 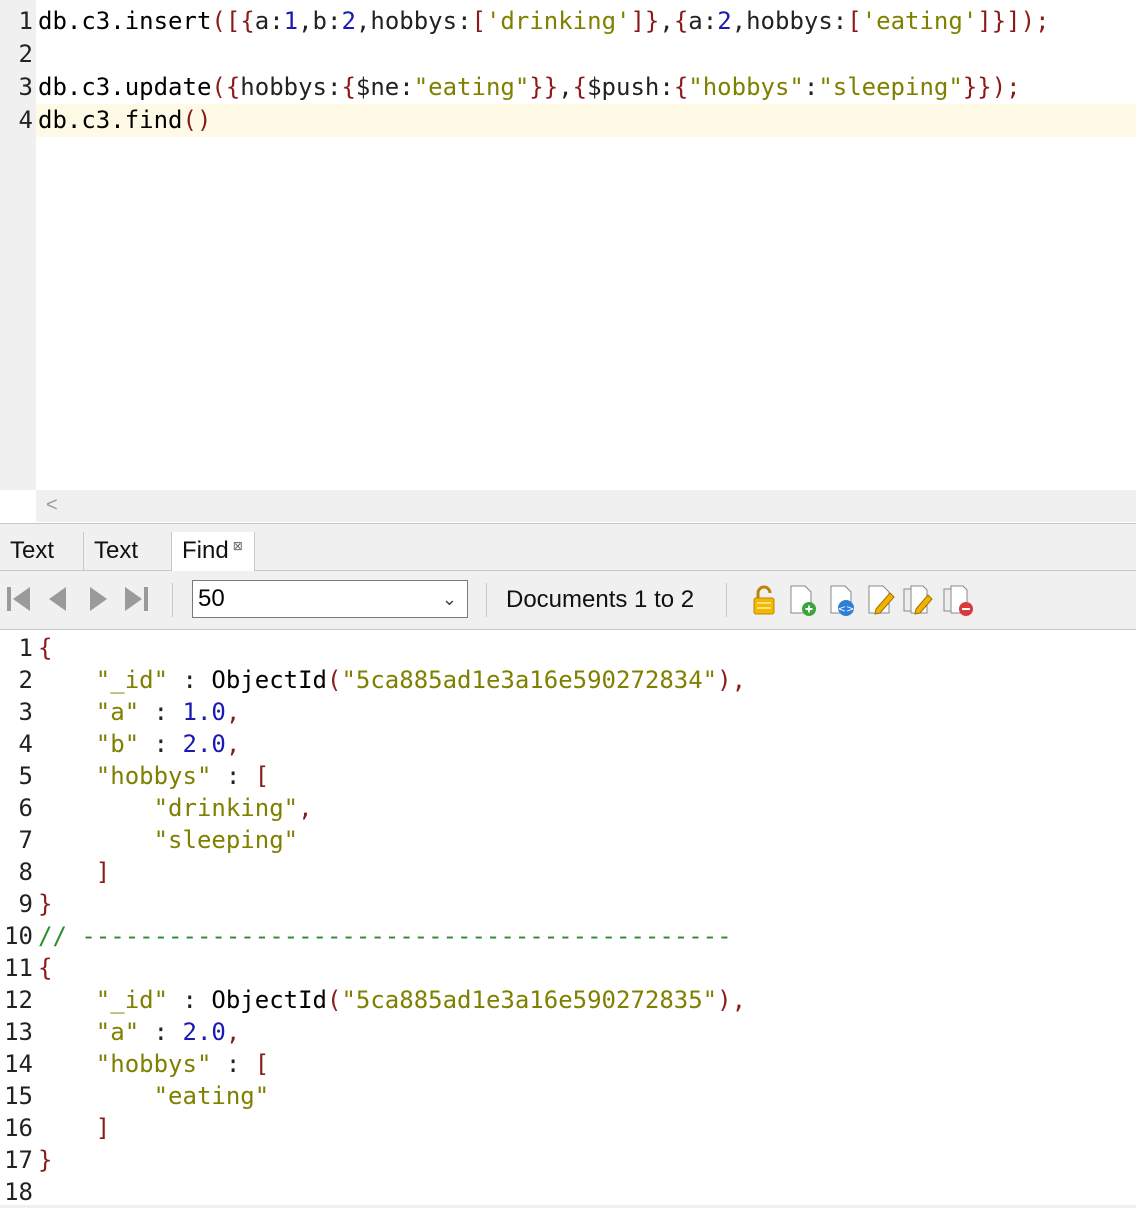 I want to click on code-token: [, so click(x=262, y=1064).